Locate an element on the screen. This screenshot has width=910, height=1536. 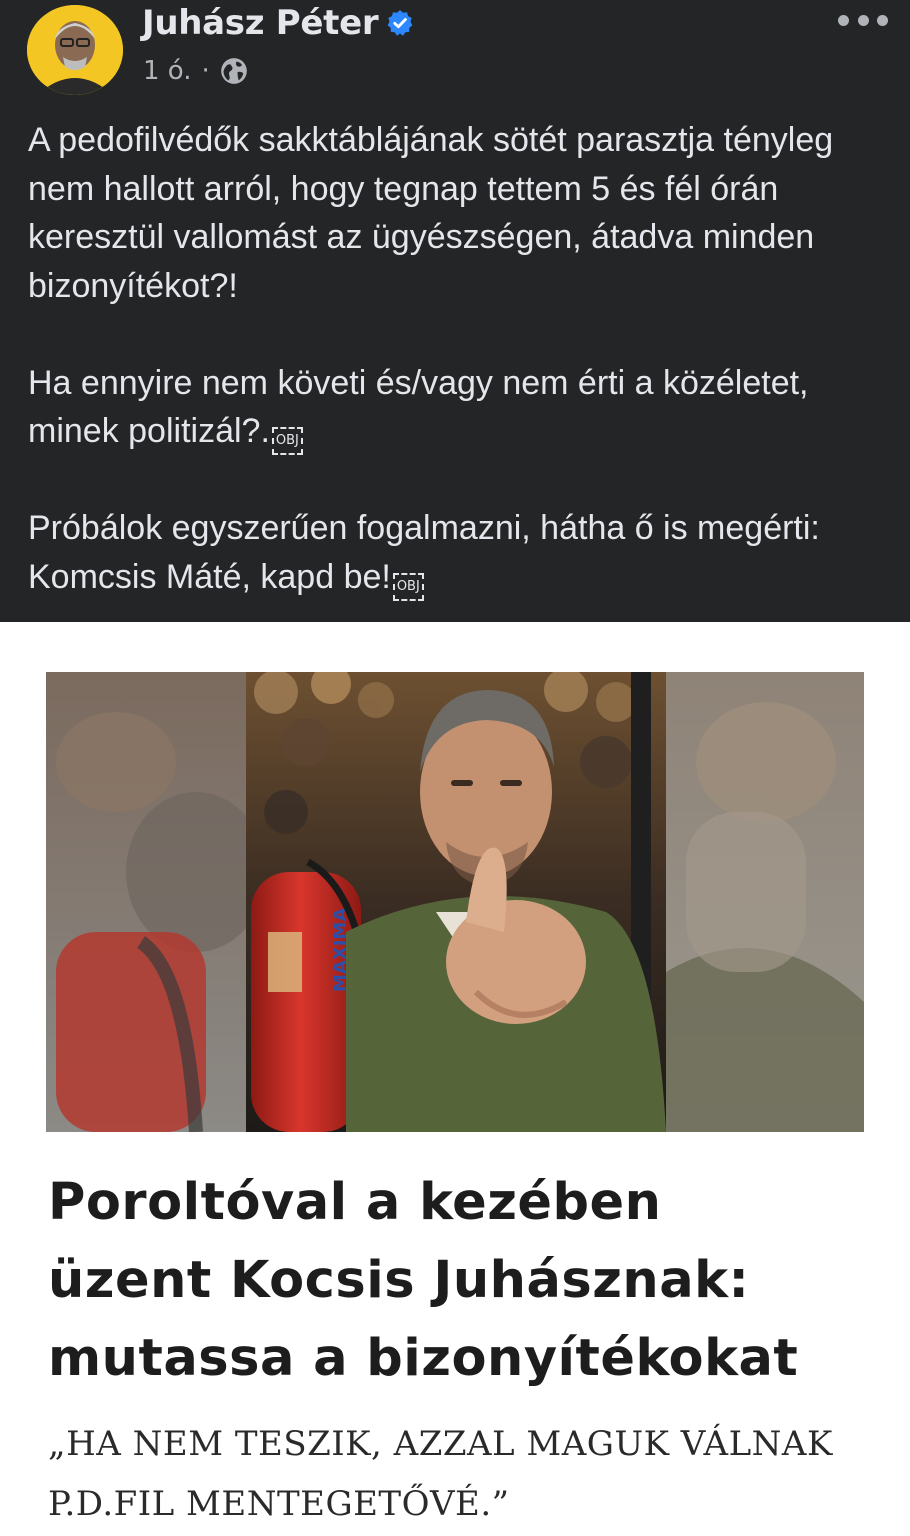
avatar-portrait is located at coordinates (75, 50).